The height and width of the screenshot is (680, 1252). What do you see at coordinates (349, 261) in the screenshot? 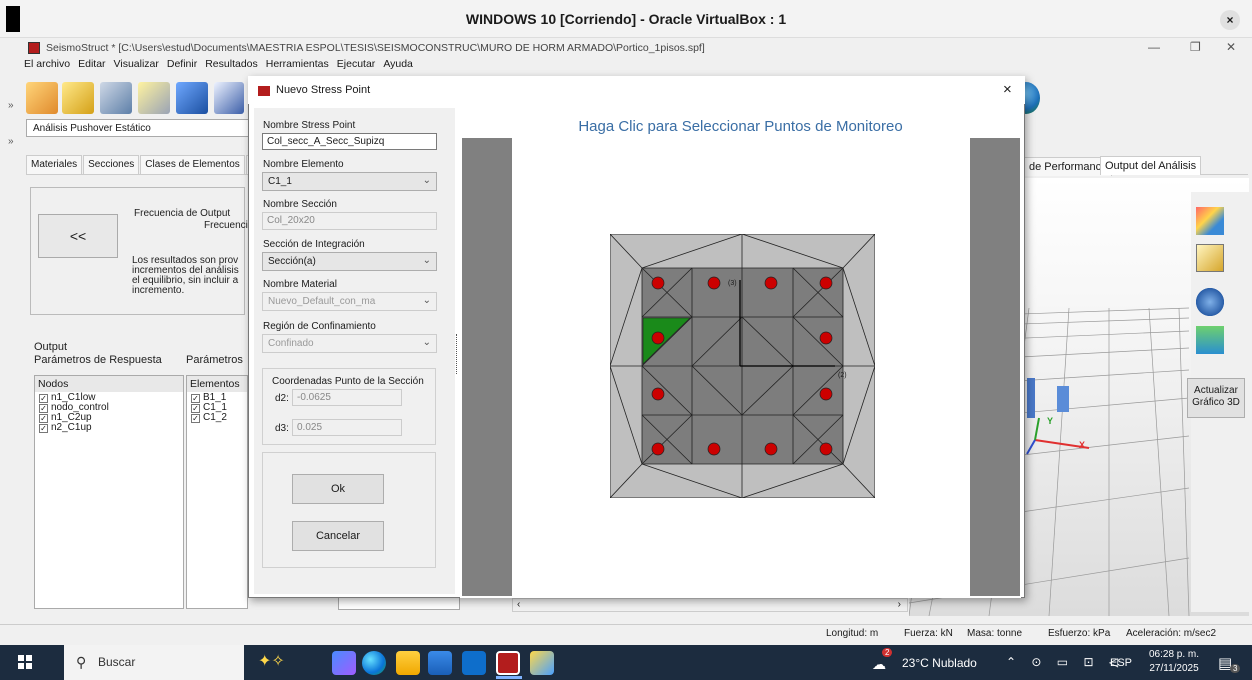
I see `integration-section-select: Sección(a) ⌄` at bounding box center [349, 261].